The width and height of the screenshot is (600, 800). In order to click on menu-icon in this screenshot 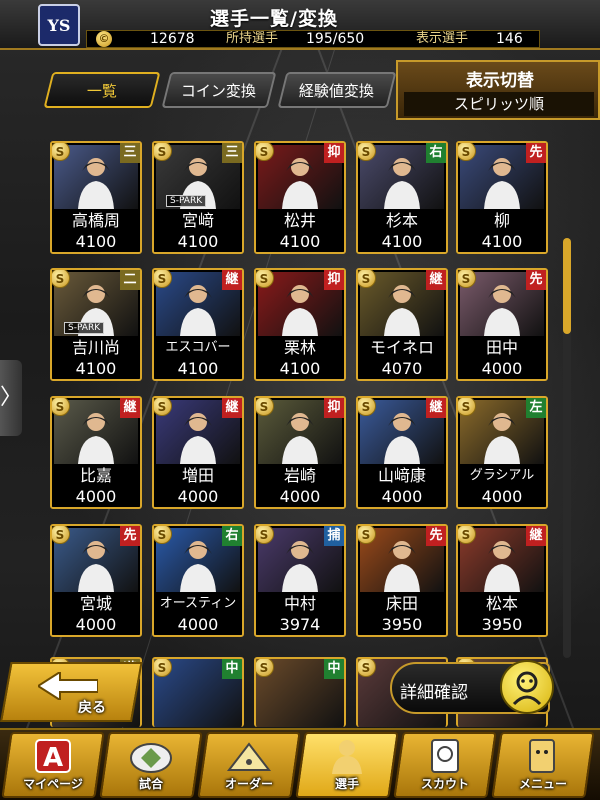, I will do `click(542, 756)`.